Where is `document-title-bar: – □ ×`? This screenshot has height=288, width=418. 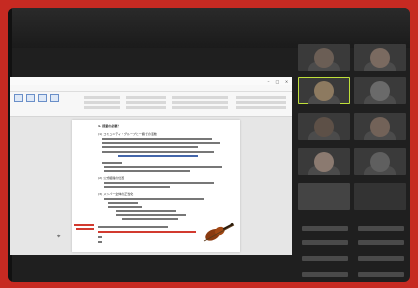 document-title-bar: – □ × is located at coordinates (151, 81).